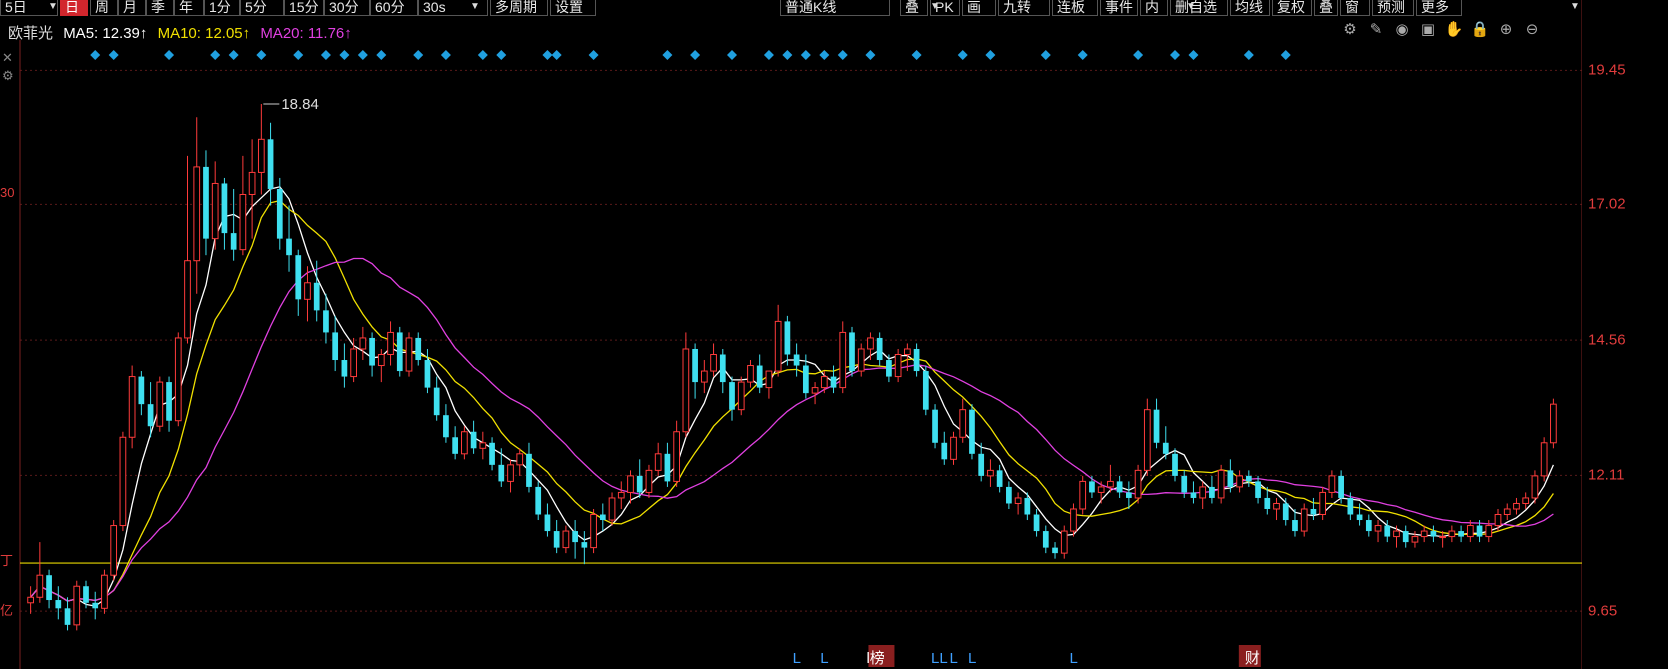  Describe the element at coordinates (8, 76) in the screenshot. I see `gear-icon: ⚙` at that location.